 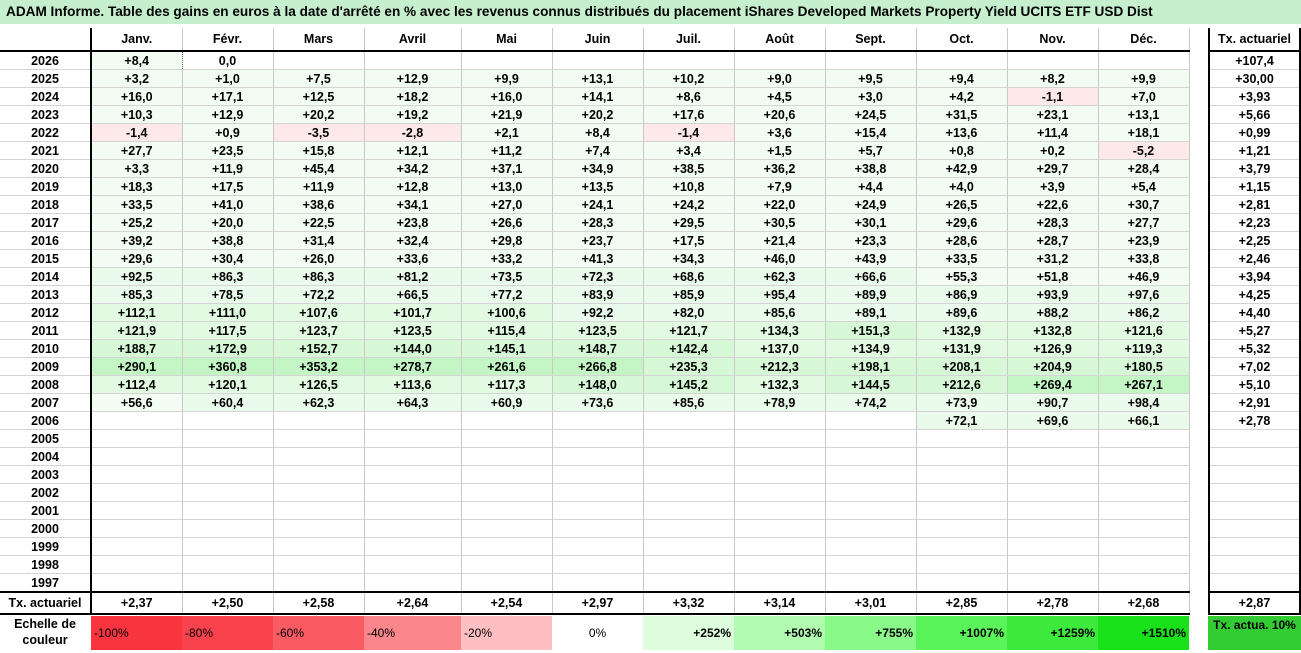 I want to click on value-cell: +2,1, so click(x=507, y=132).